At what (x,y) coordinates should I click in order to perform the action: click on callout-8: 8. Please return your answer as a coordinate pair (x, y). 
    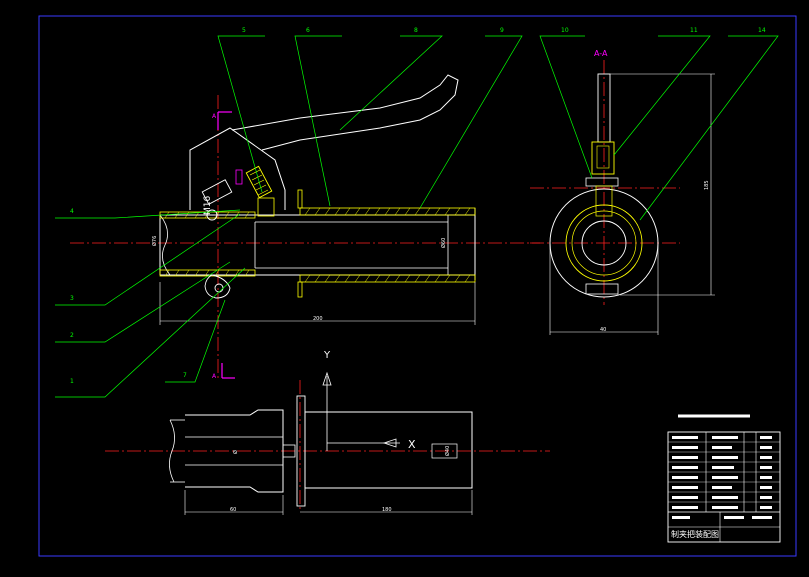
    Looking at the image, I should click on (416, 30).